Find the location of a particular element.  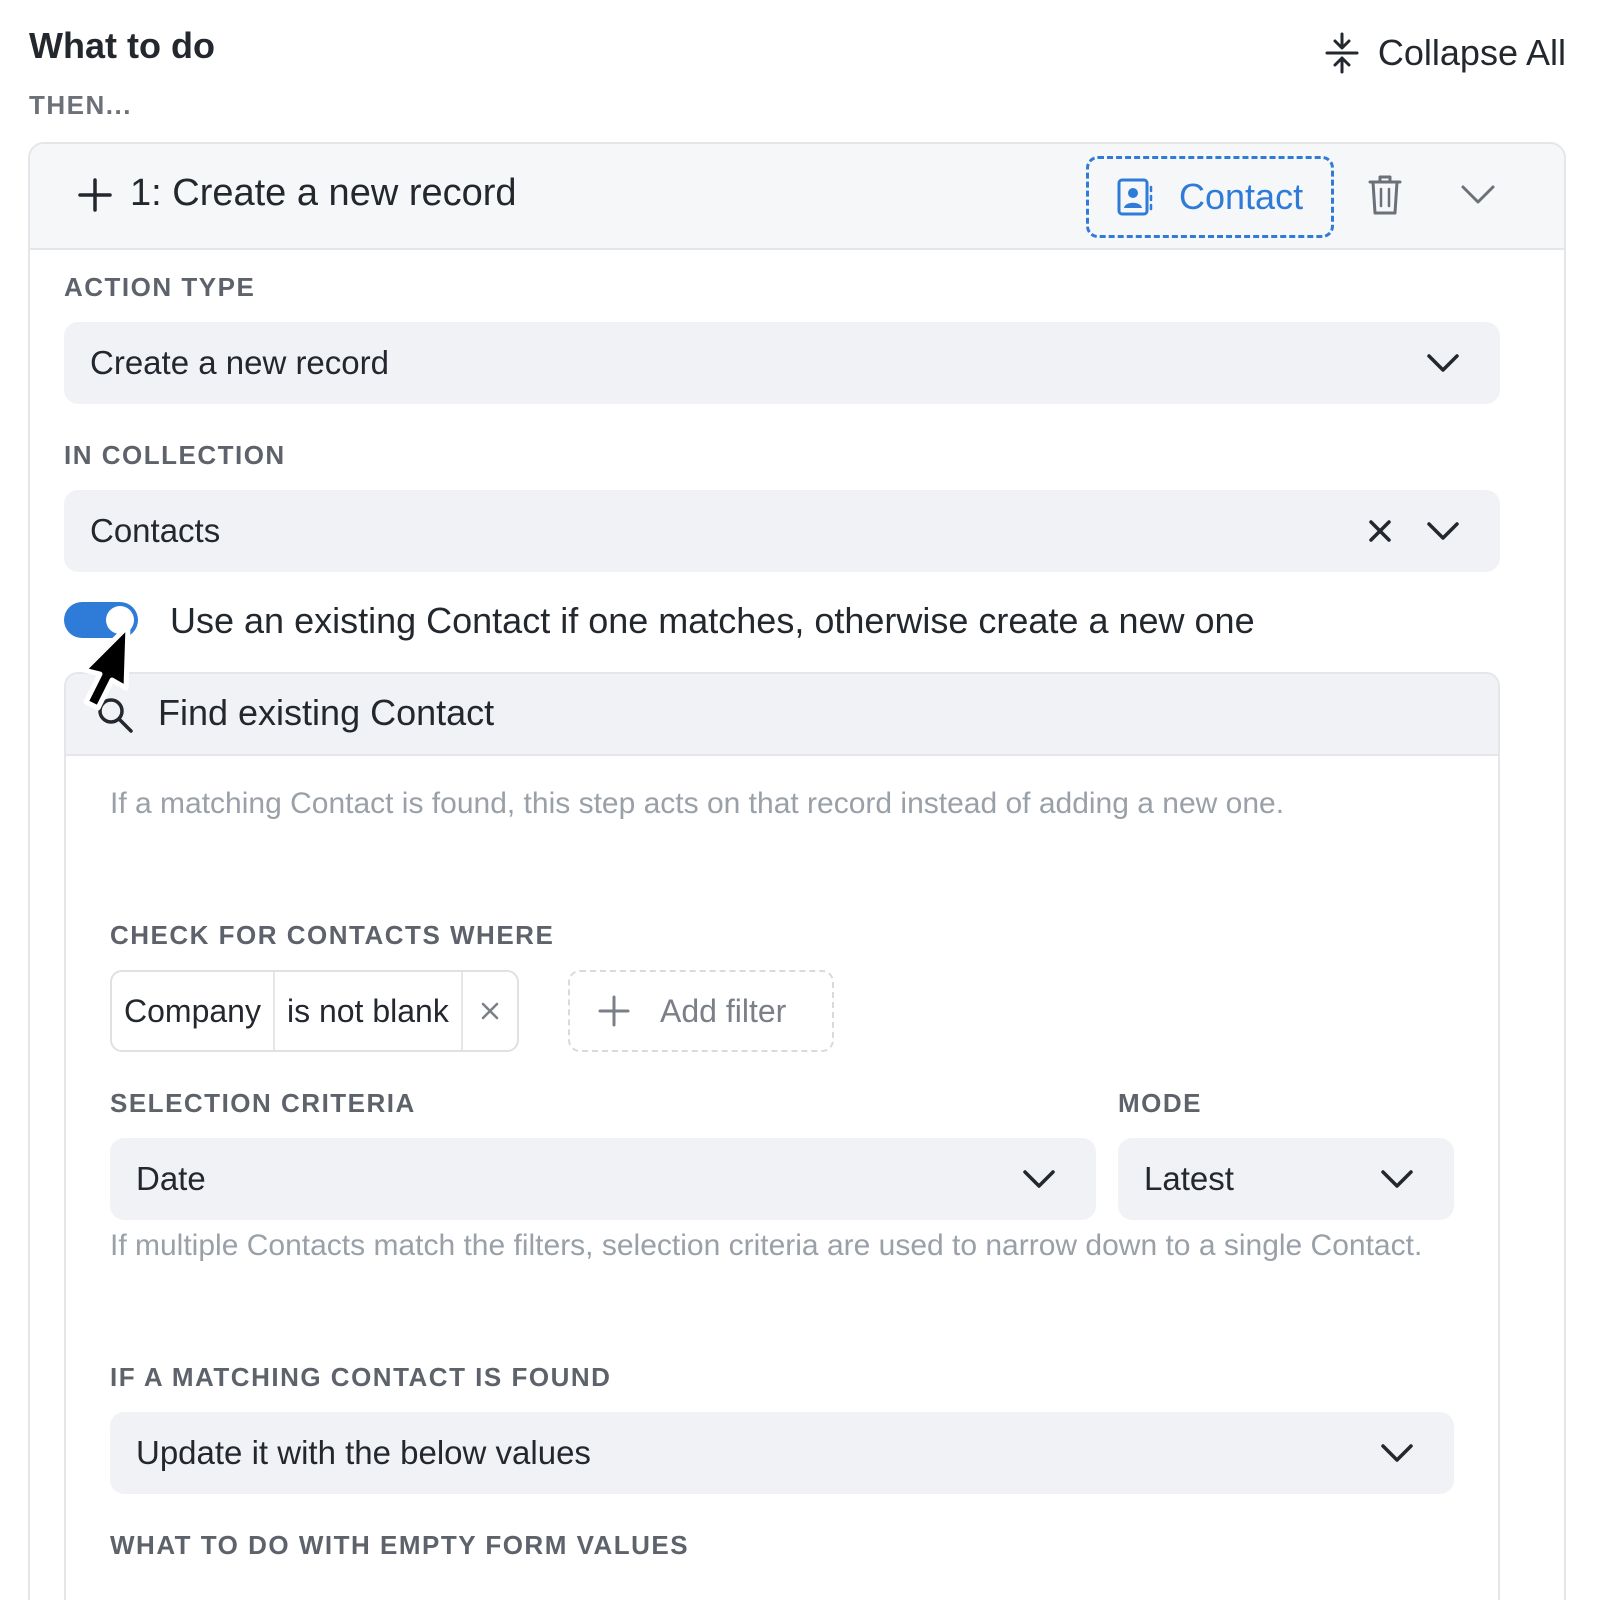

step-header: 1: Create a new record Contact is located at coordinates (797, 197).